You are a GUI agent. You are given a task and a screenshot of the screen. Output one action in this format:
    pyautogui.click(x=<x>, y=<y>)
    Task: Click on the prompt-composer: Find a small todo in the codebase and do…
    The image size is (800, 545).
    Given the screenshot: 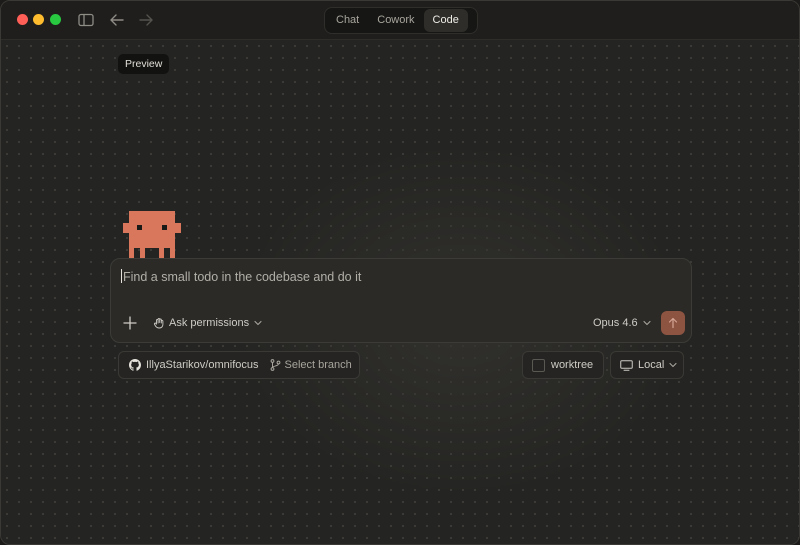 What is the action you would take?
    pyautogui.click(x=401, y=300)
    